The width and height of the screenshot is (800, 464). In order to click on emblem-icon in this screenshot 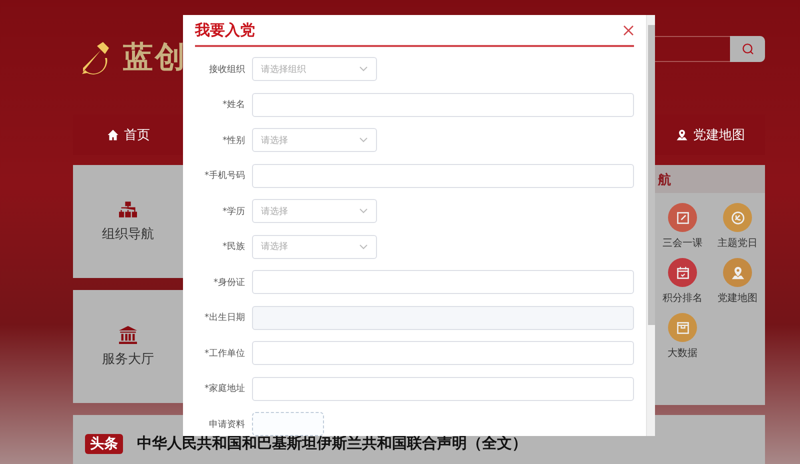, I will do `click(737, 217)`.